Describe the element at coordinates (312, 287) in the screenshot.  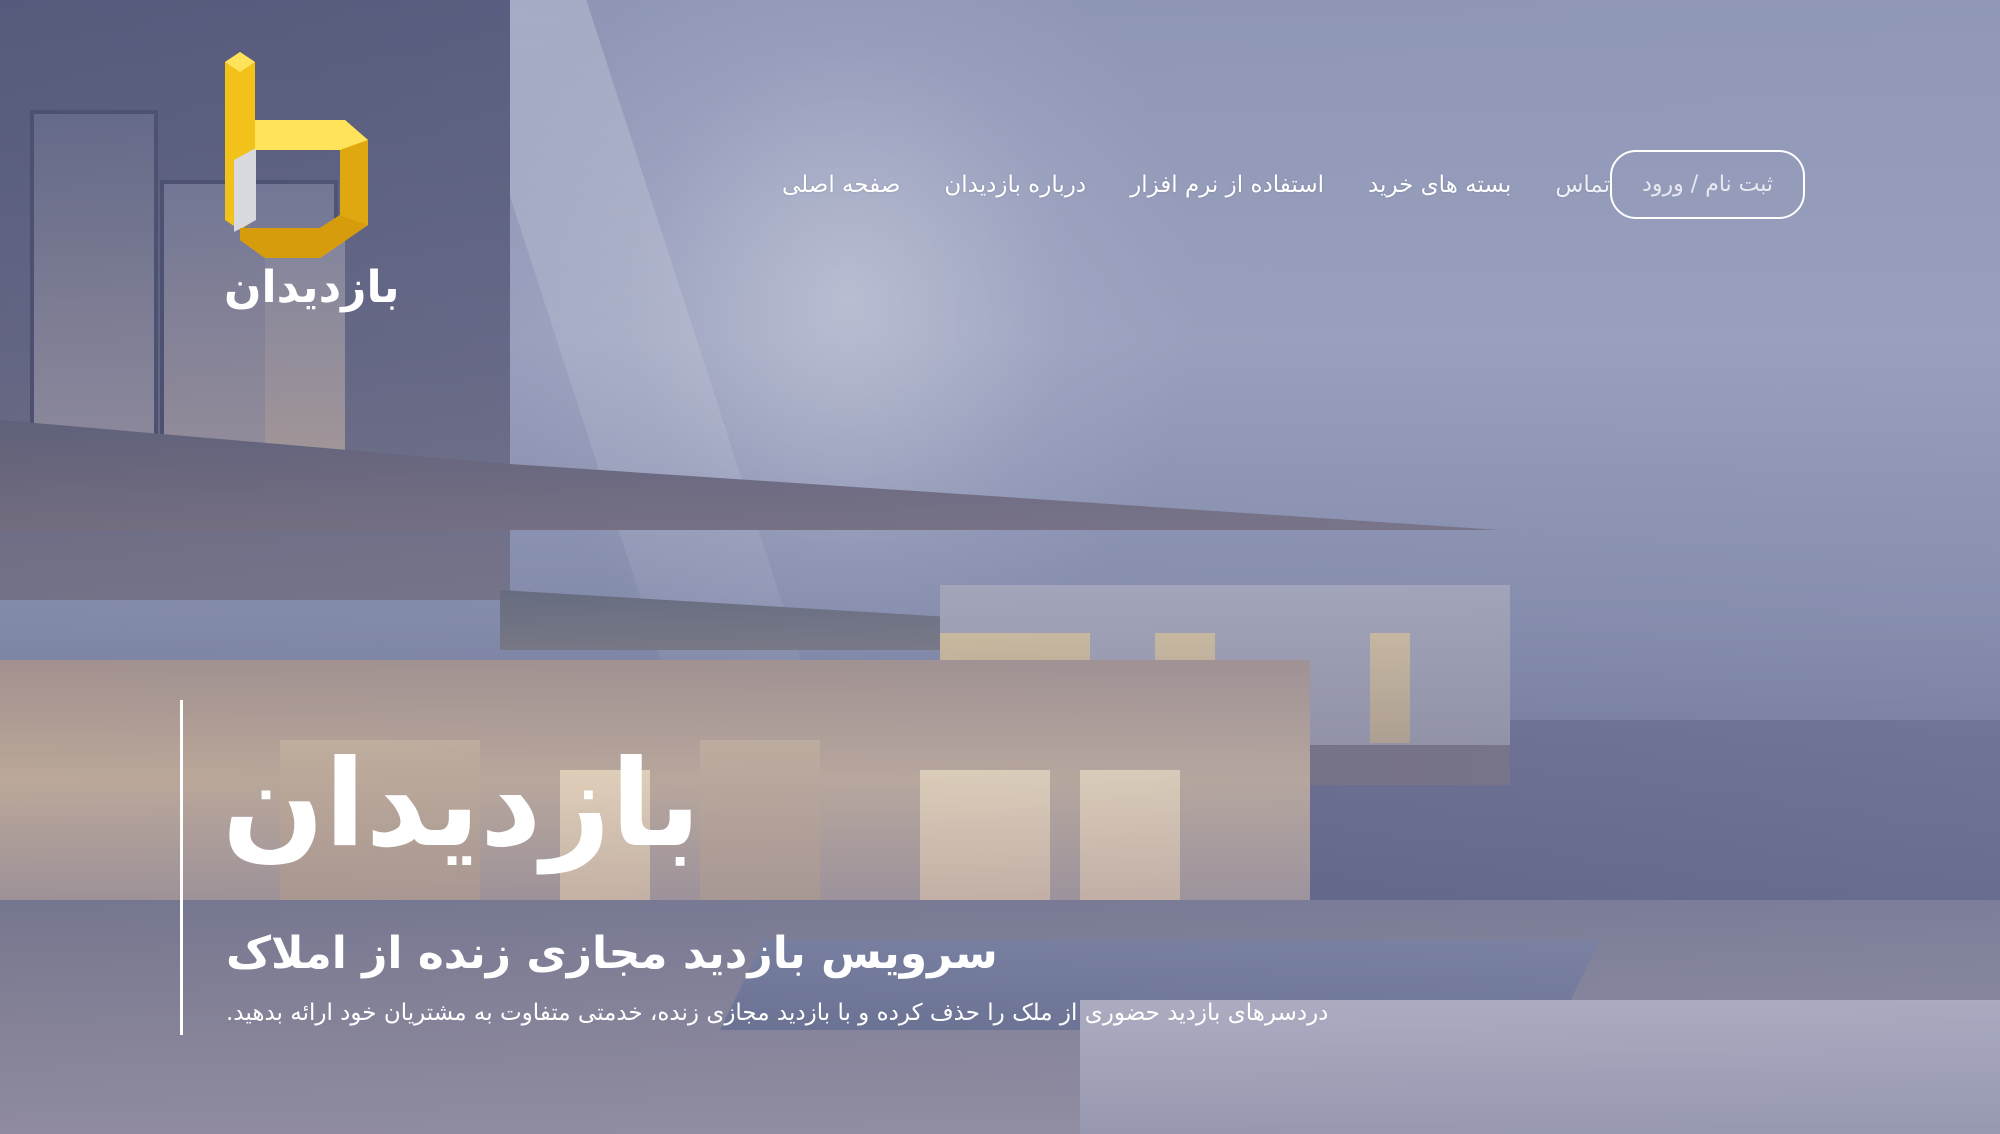
I see `logo-text: بازدیدان` at that location.